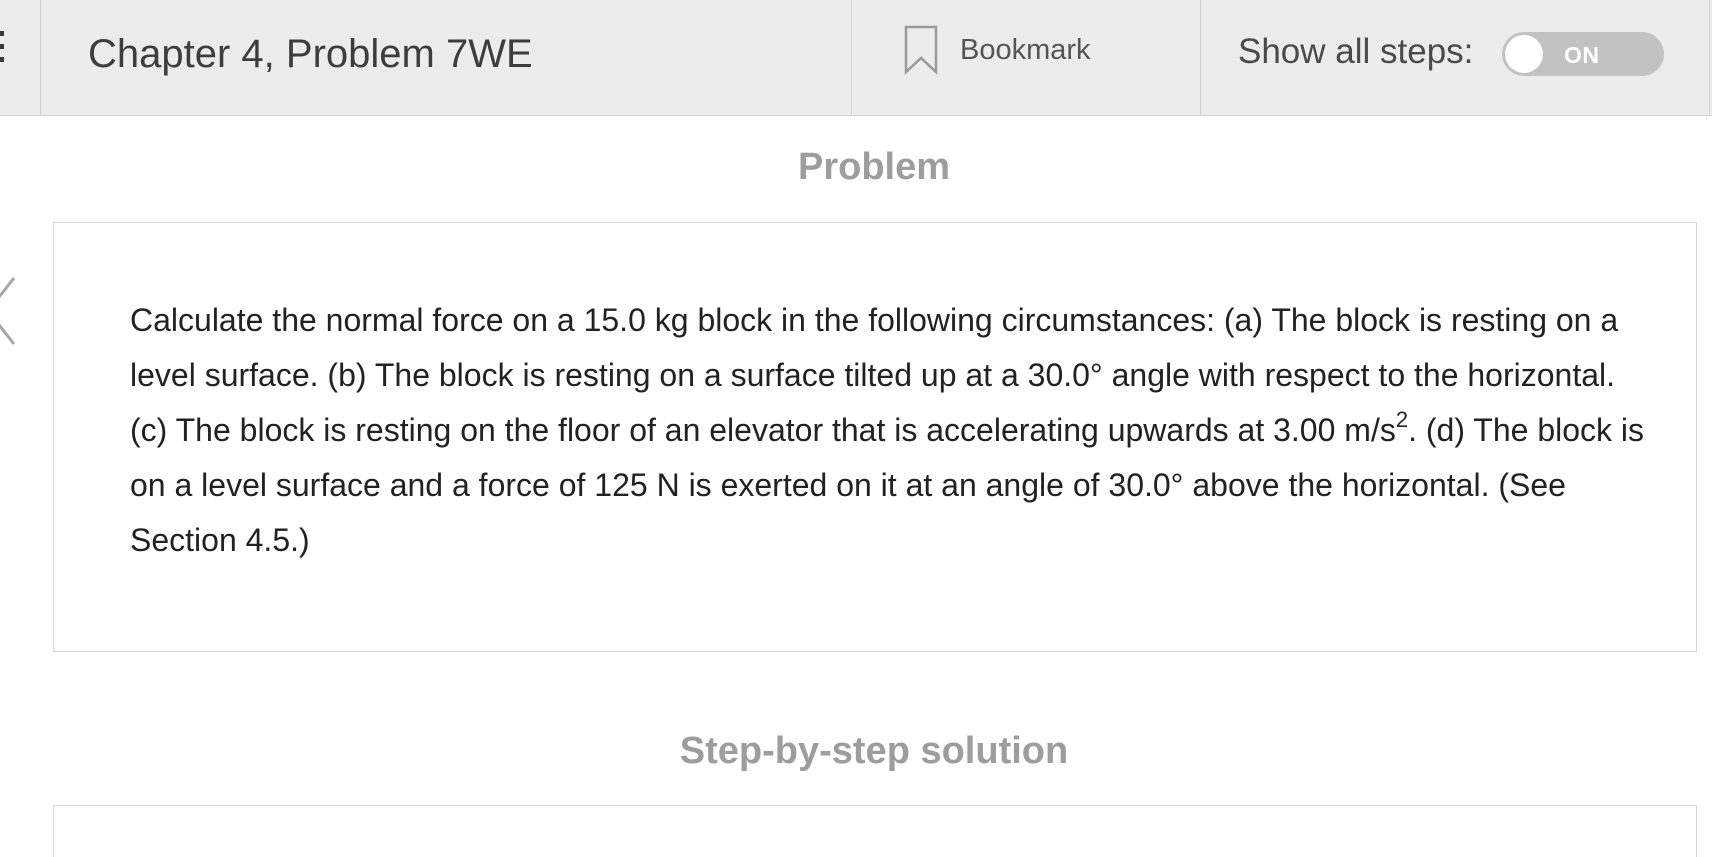 This screenshot has width=1712, height=857. Describe the element at coordinates (1524, 54) in the screenshot. I see `toggle-knob` at that location.